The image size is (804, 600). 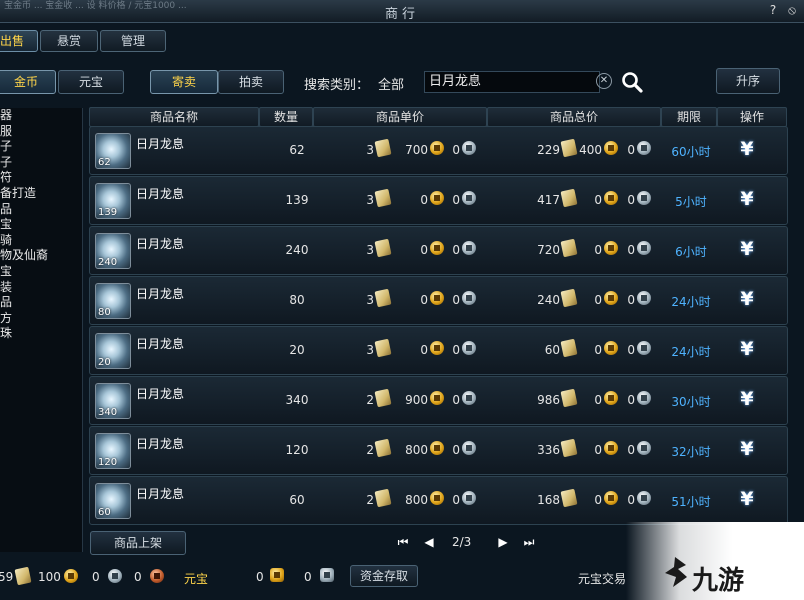 I want to click on sidebar-item: 方, so click(x=41, y=319).